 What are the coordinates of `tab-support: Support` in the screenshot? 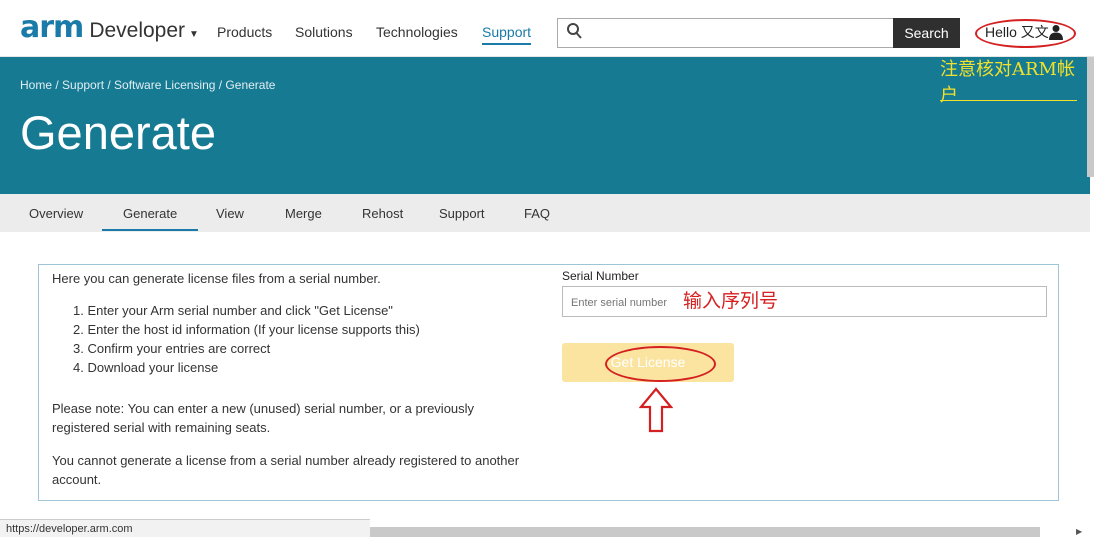 It's located at (462, 213).